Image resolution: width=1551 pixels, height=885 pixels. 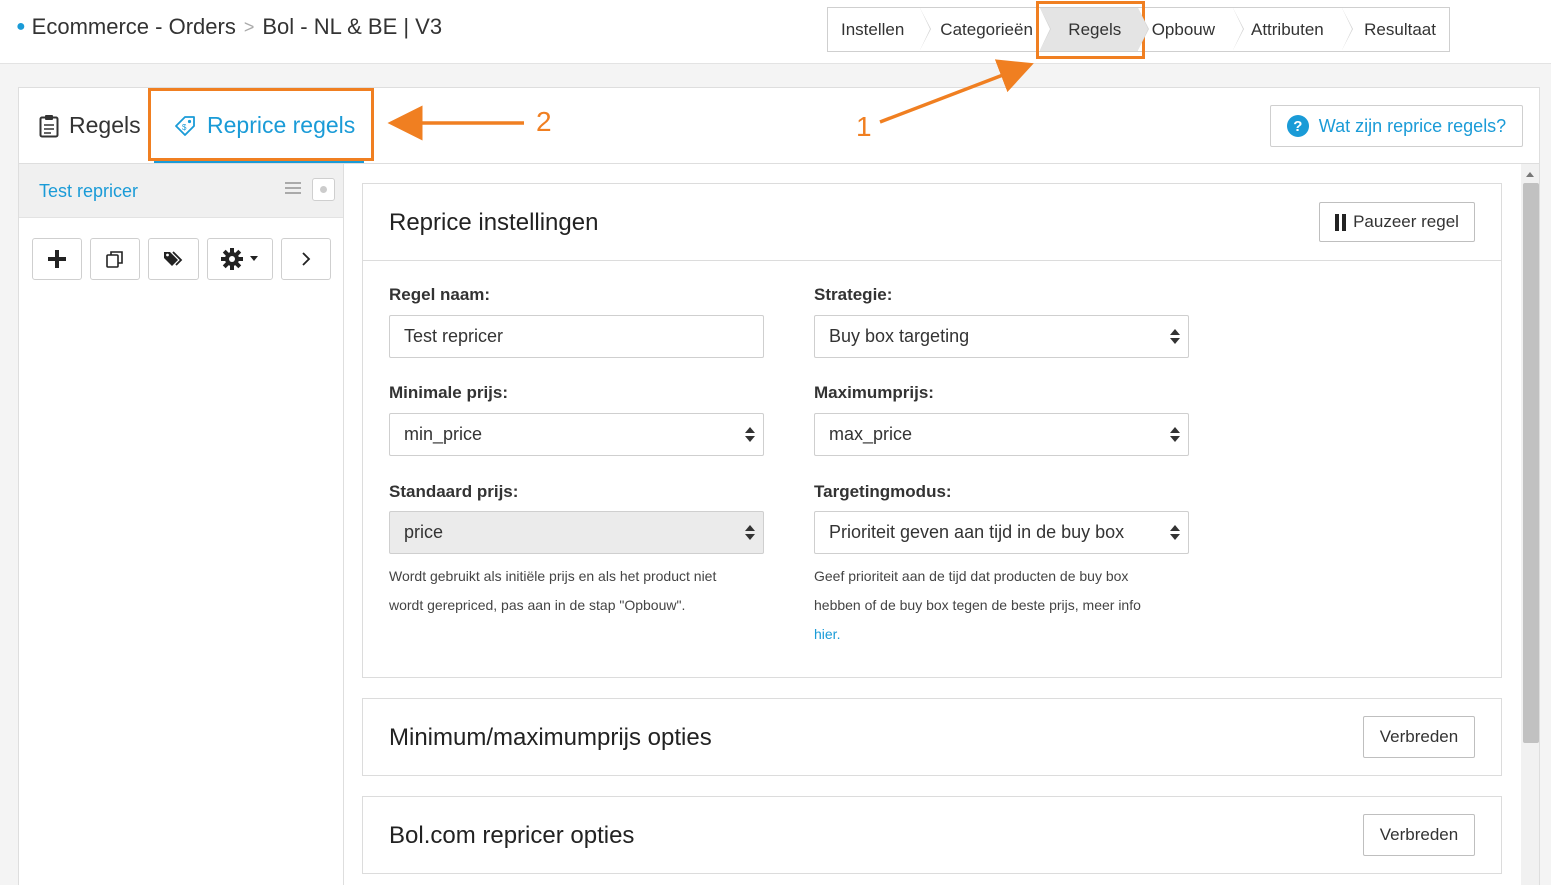 What do you see at coordinates (864, 126) in the screenshot?
I see `annotation-number-1: 1` at bounding box center [864, 126].